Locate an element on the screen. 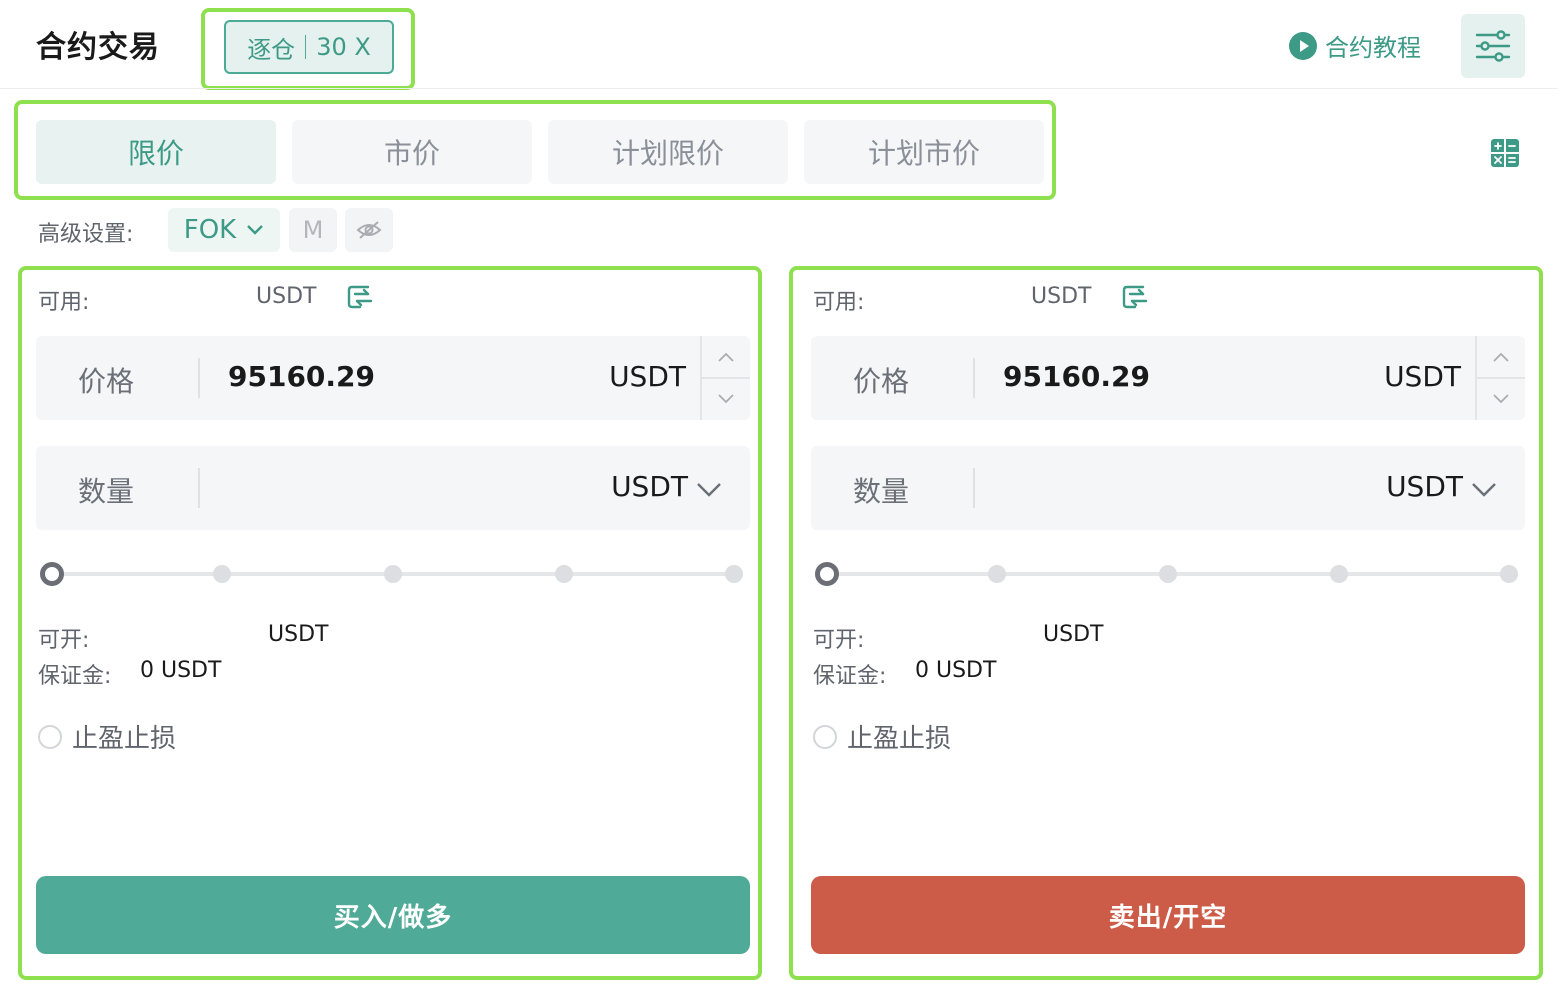 The width and height of the screenshot is (1558, 990). page-title: 合约交易 is located at coordinates (98, 47).